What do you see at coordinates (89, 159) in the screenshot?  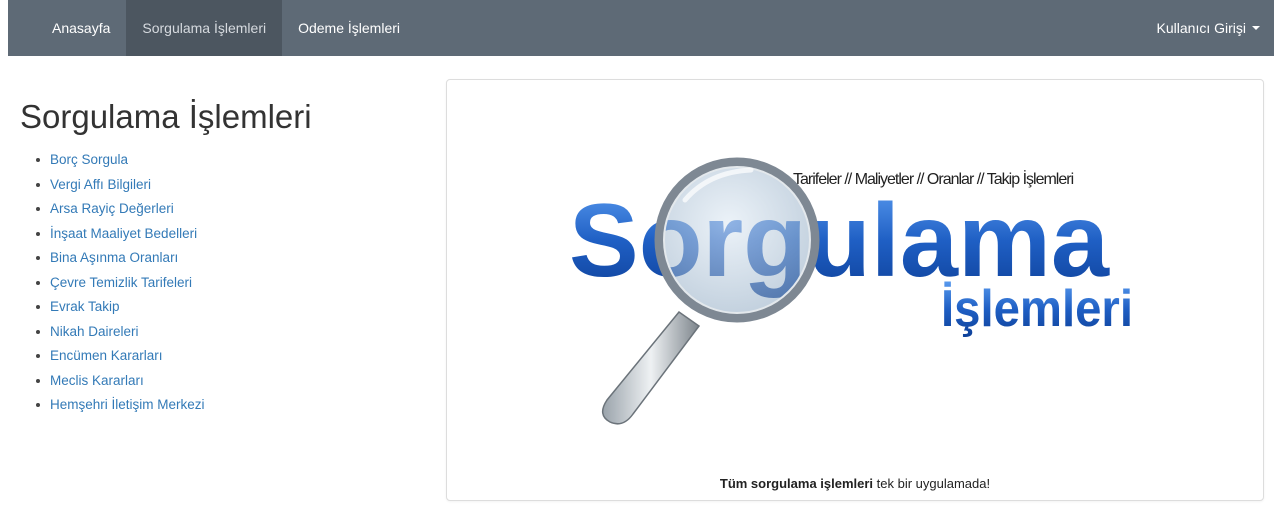 I see `link-borc-sorgula: Borç Sorgula` at bounding box center [89, 159].